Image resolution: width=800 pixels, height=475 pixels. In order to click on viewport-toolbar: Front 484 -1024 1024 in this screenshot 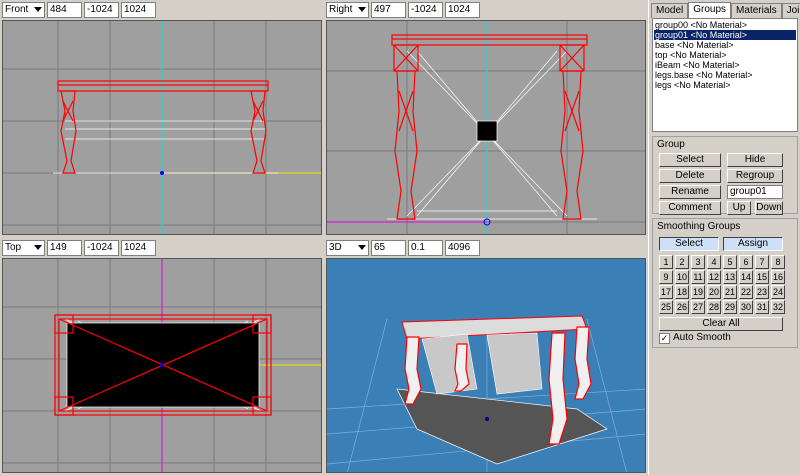, I will do `click(161, 9)`.